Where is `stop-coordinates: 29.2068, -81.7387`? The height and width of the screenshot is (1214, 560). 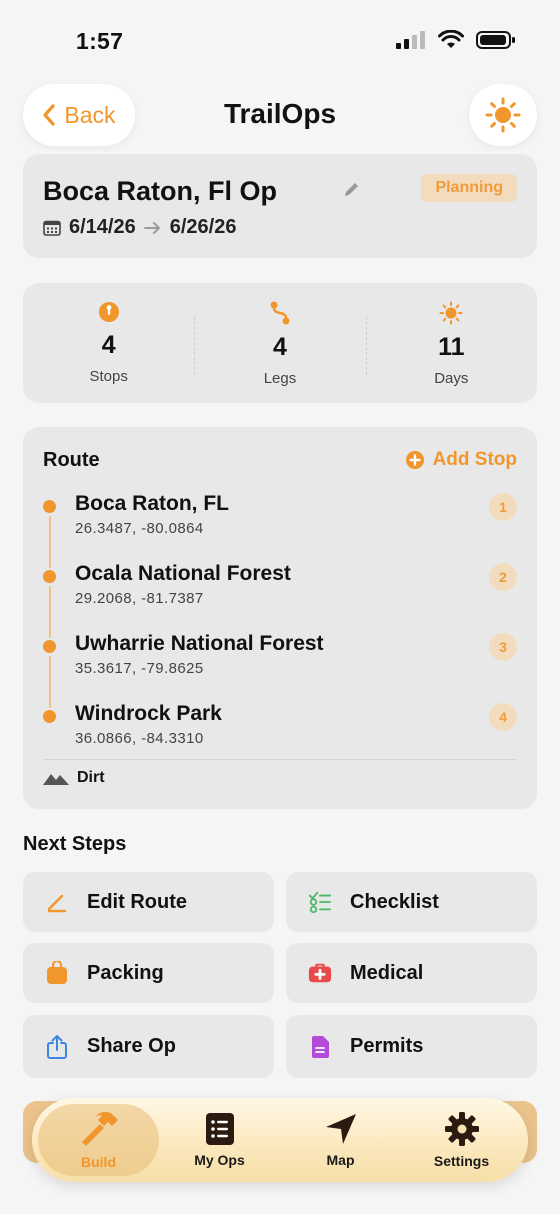 stop-coordinates: 29.2068, -81.7387 is located at coordinates (139, 598).